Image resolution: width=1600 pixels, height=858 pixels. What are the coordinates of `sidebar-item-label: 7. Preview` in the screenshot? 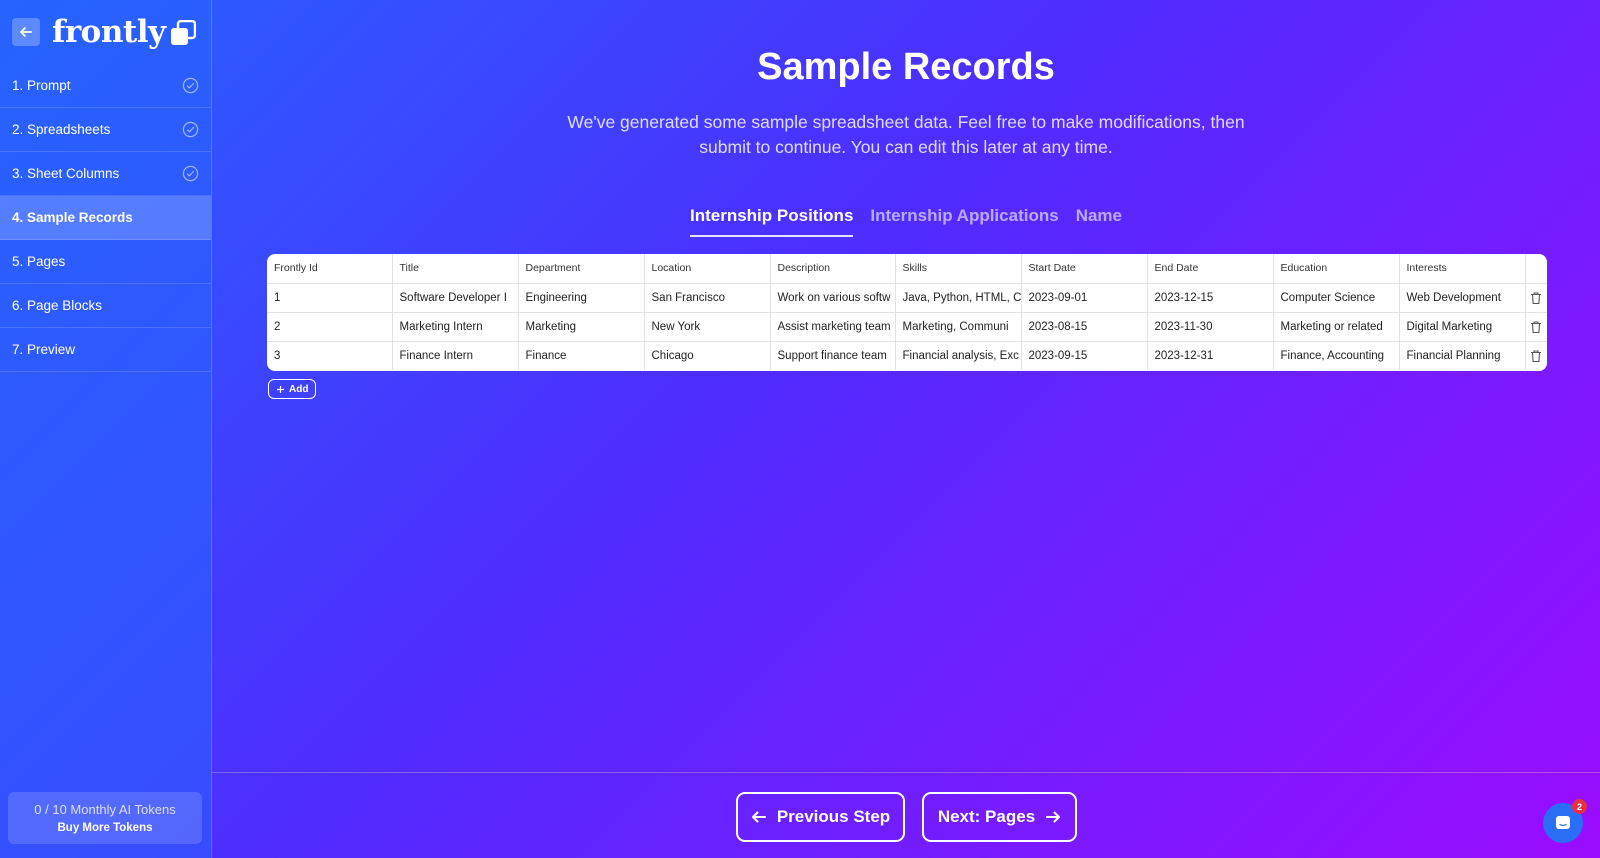 It's located at (44, 349).